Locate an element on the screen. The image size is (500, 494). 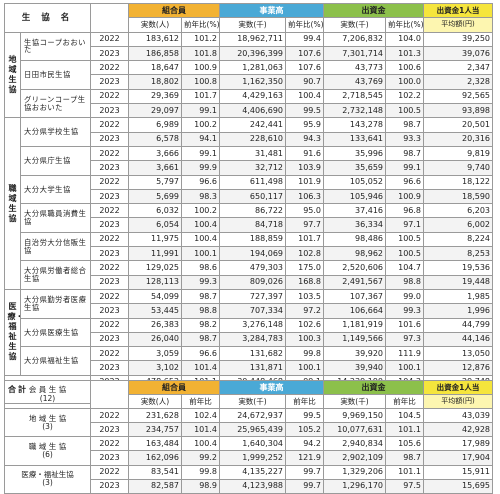
revenue-ratio: 94.2 is located at coordinates (304, 444).